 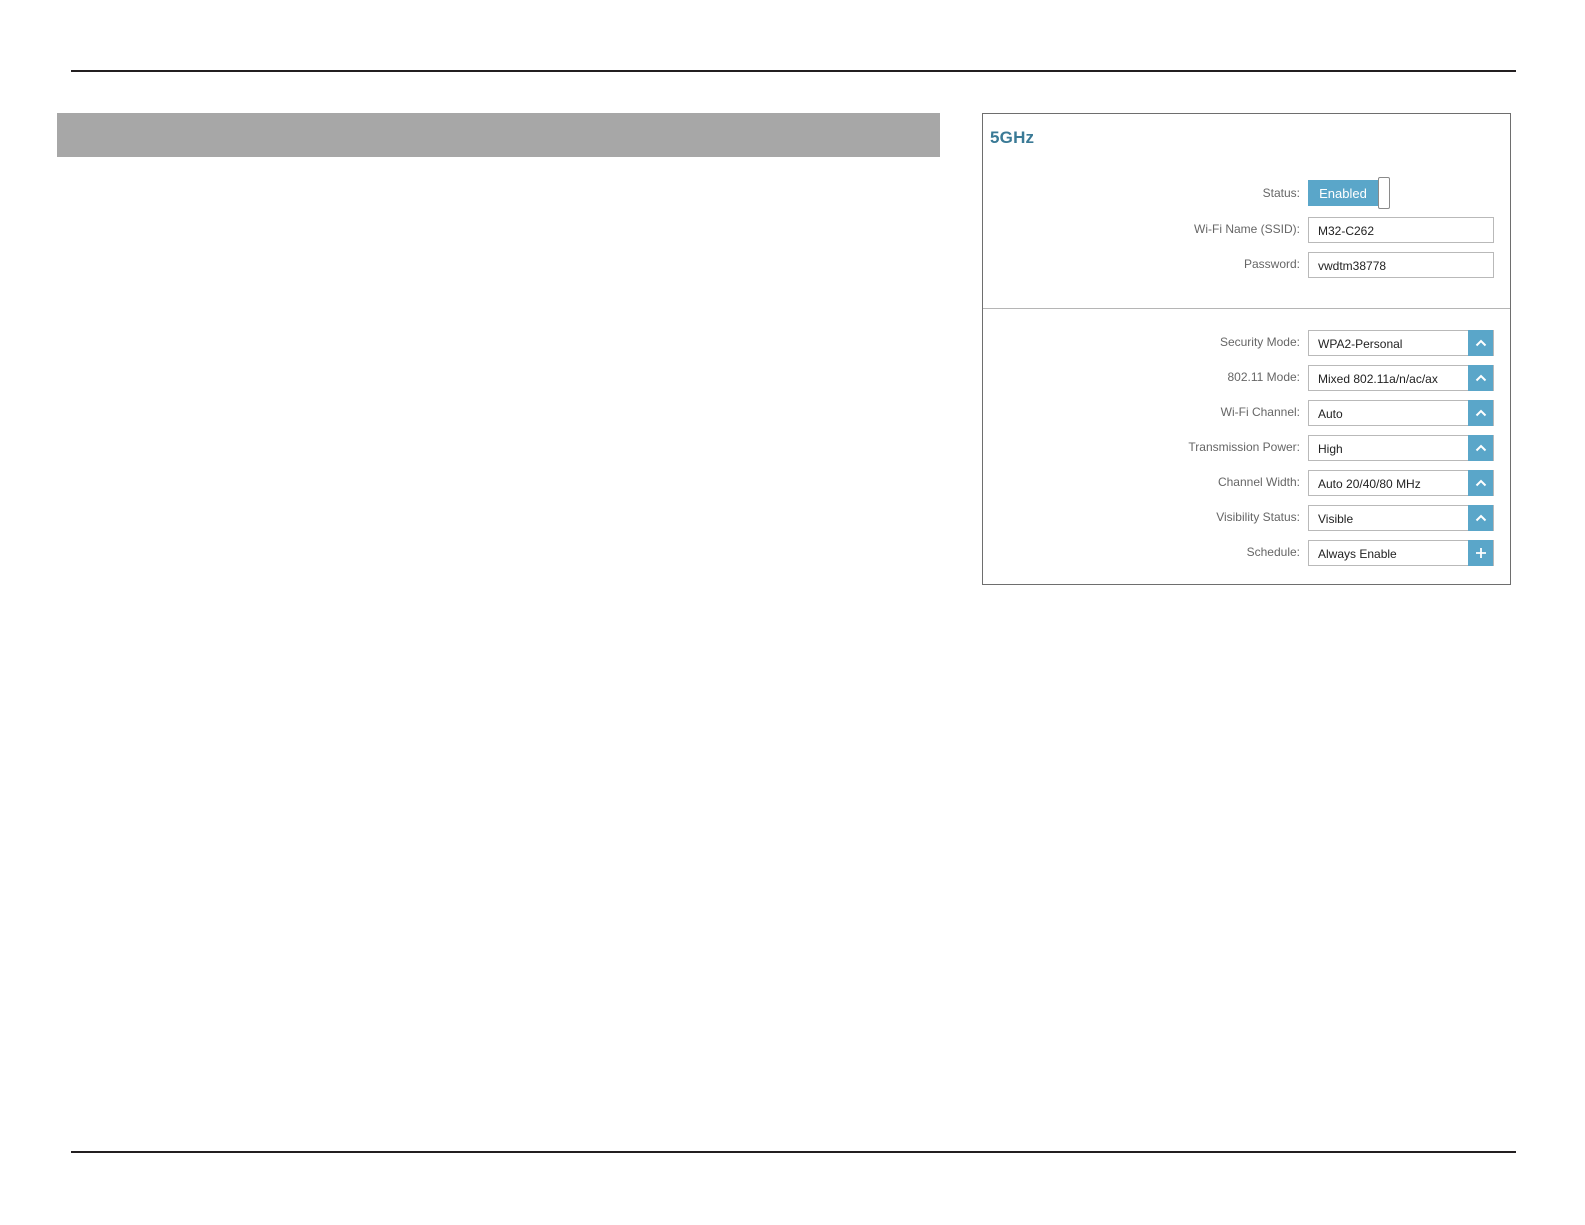 I want to click on ssid-value: M32-C262, so click(x=1346, y=231).